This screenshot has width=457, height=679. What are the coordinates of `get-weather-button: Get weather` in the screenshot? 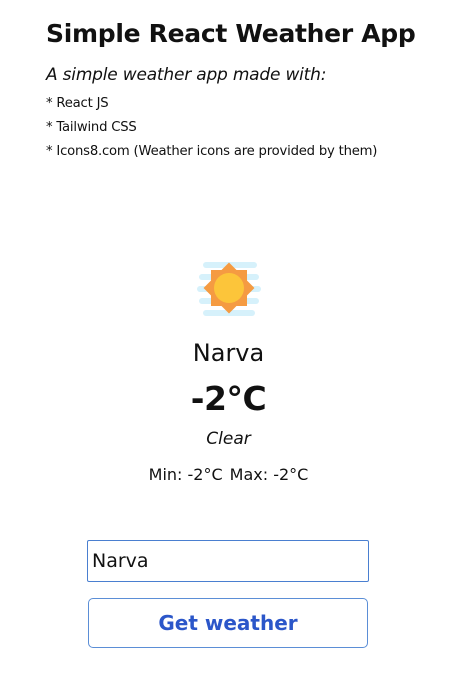 It's located at (228, 623).